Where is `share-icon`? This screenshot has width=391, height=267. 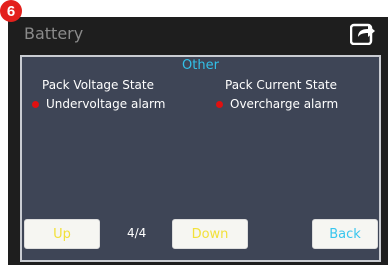 share-icon is located at coordinates (362, 33).